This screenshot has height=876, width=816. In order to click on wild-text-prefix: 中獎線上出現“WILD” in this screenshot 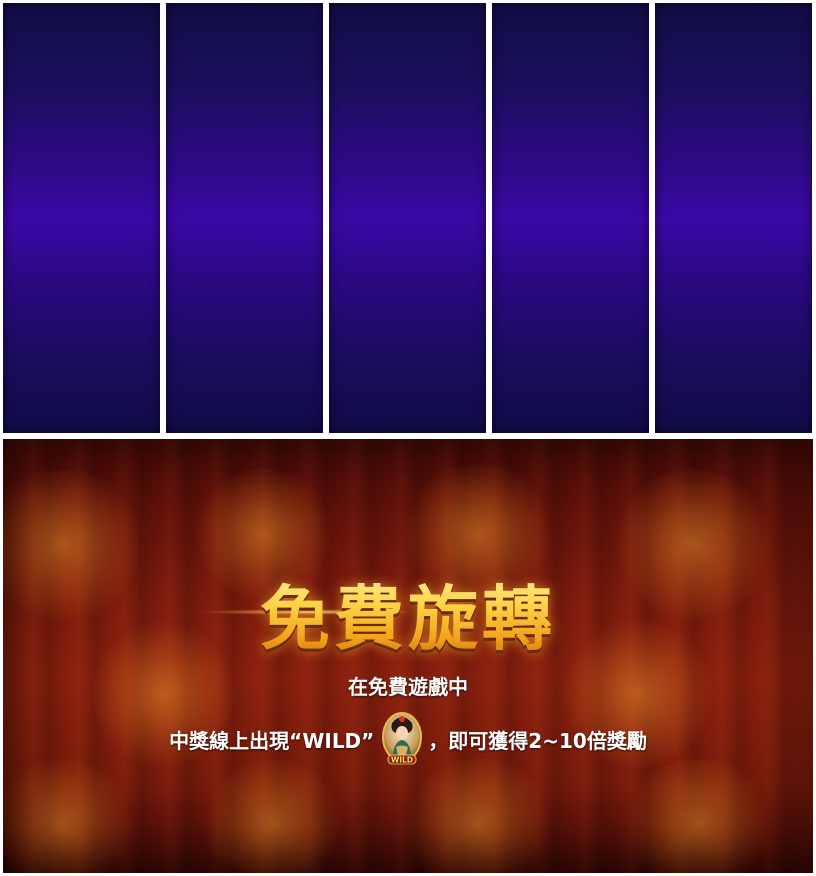, I will do `click(272, 740)`.